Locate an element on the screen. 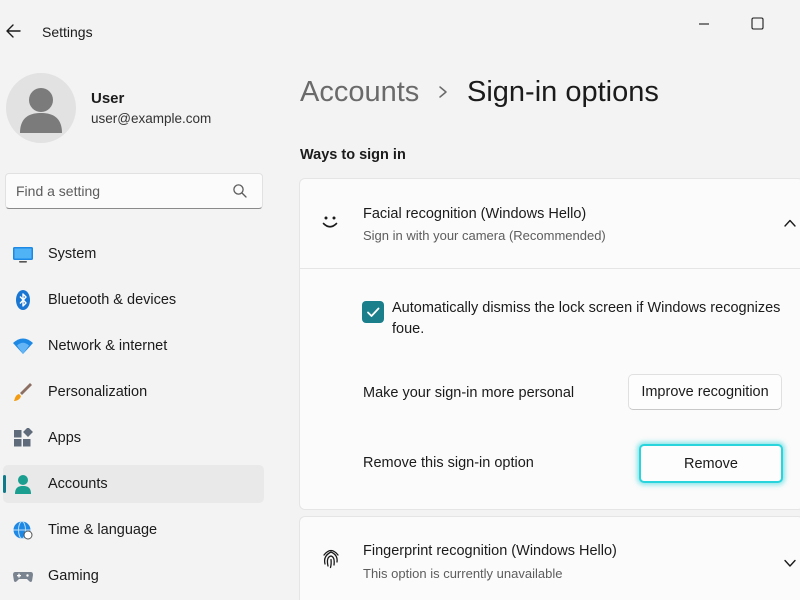 This screenshot has height=600, width=800. sidebar-item-network: Network & internet is located at coordinates (133, 346).